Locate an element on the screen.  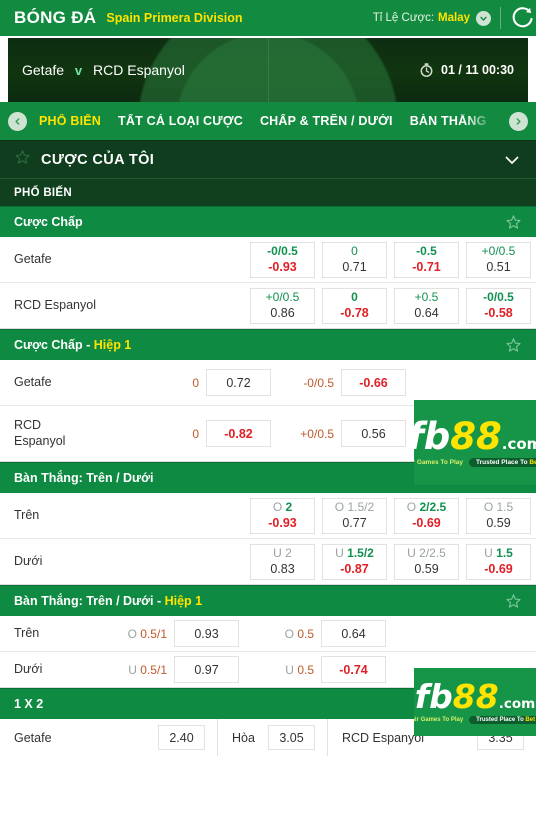
odds-cell: 0 0.72 is located at coordinates (215, 382).